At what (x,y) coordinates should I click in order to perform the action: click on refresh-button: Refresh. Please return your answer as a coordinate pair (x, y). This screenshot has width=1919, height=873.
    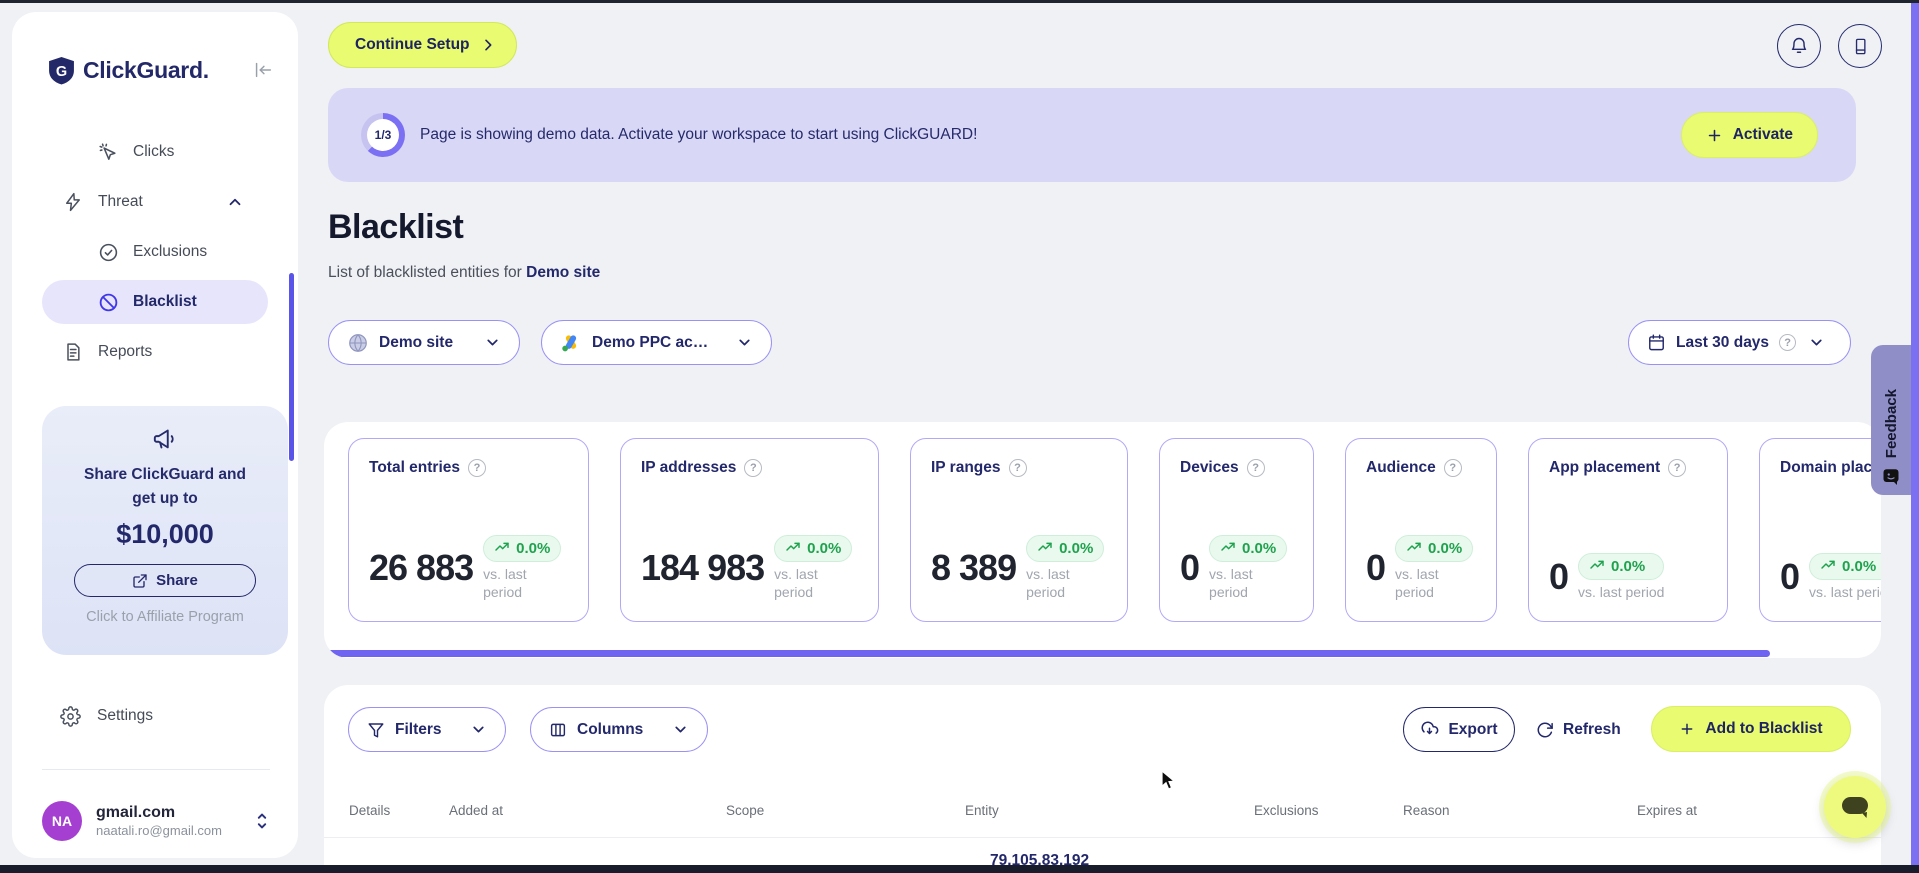
    Looking at the image, I should click on (1578, 729).